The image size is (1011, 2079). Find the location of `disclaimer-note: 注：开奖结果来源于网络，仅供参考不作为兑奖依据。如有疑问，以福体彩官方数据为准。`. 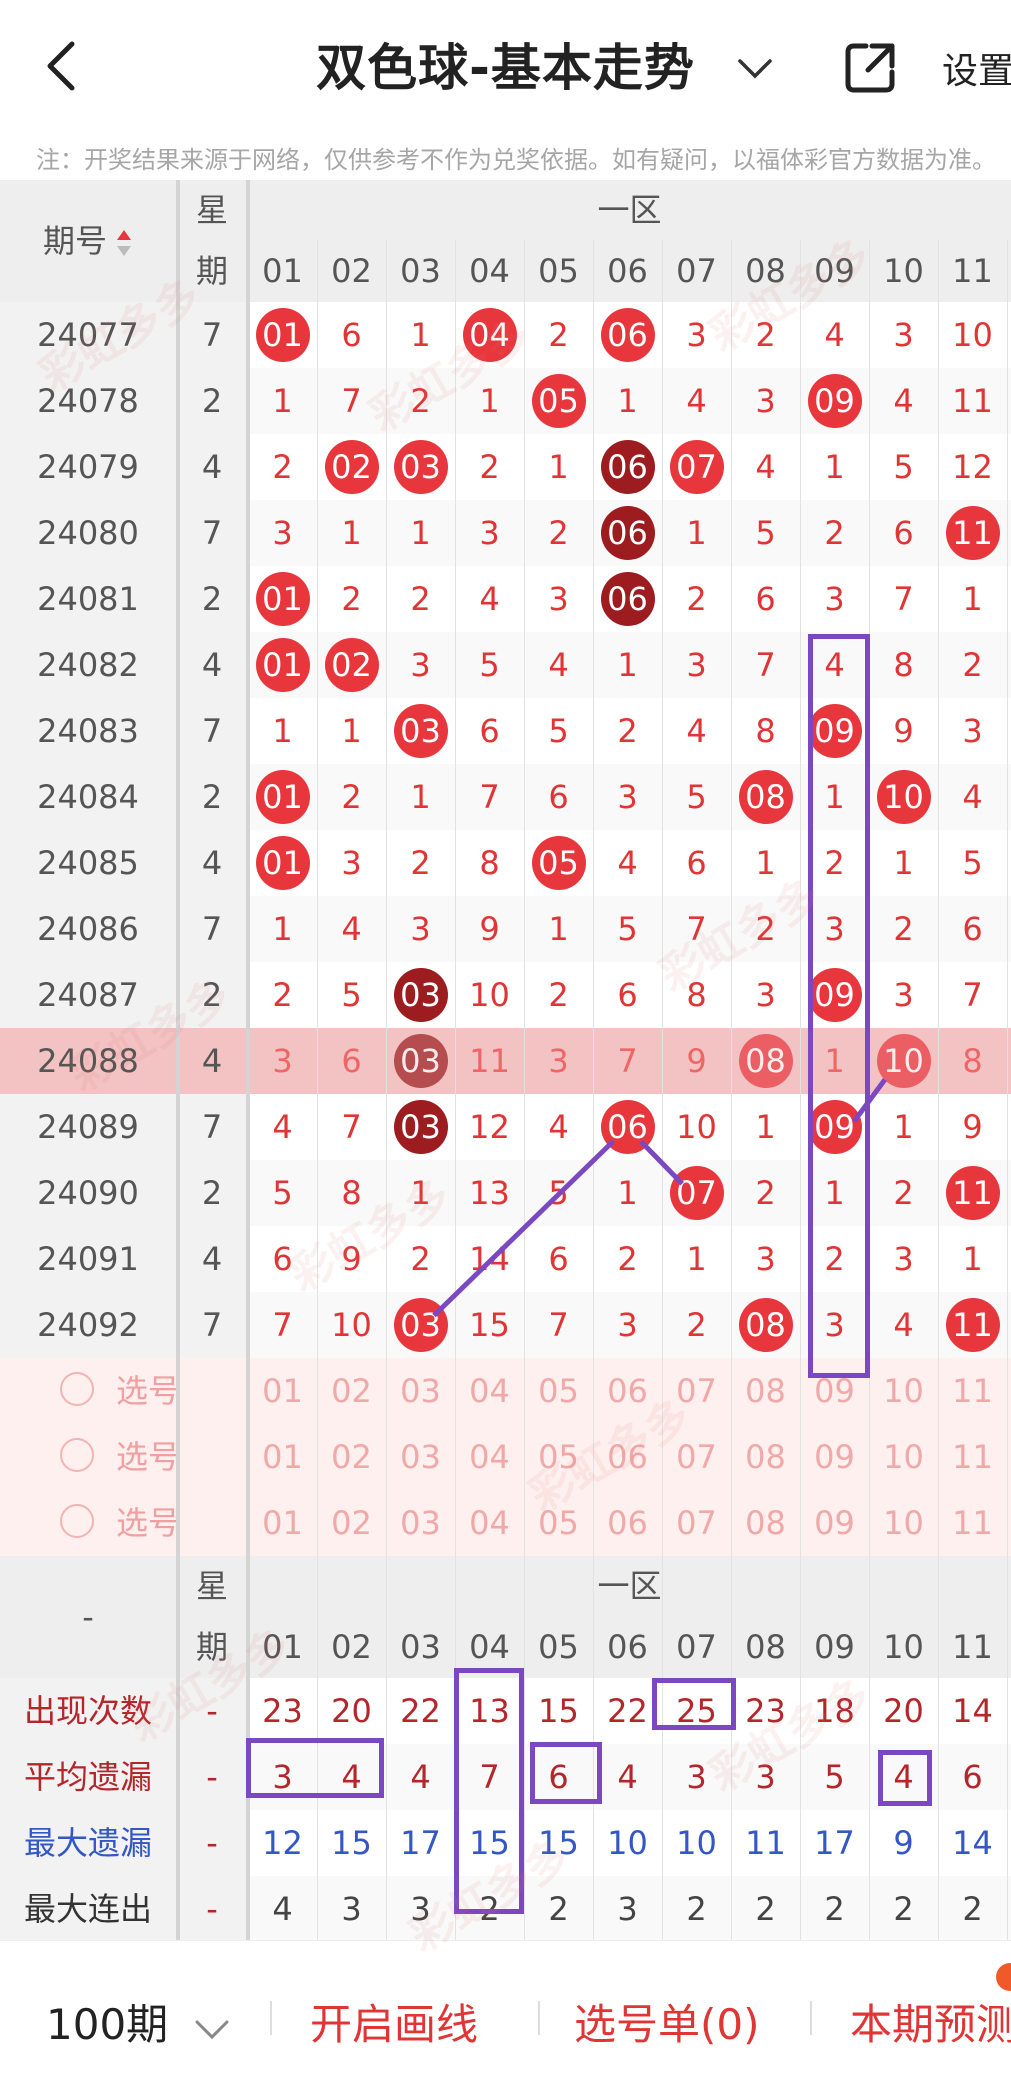

disclaimer-note: 注：开奖结果来源于网络，仅供参考不作为兑奖依据。如有疑问，以福体彩官方数据为准。 is located at coordinates (516, 160).